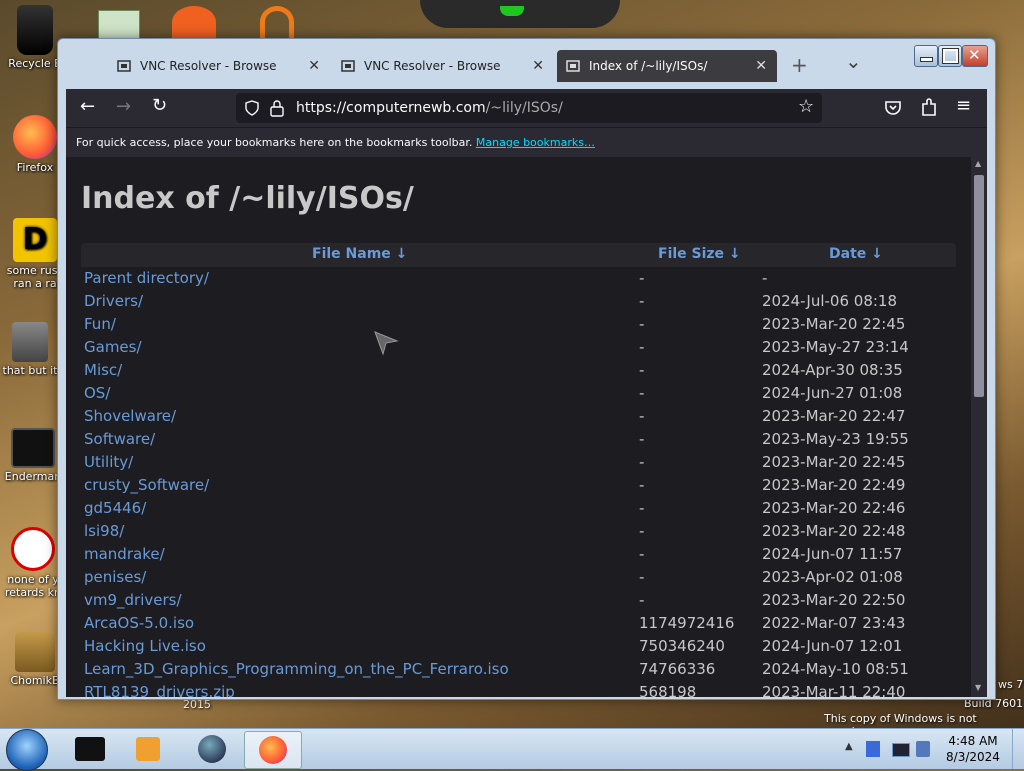 The width and height of the screenshot is (1024, 771). What do you see at coordinates (123, 106) in the screenshot?
I see `forward-button: →` at bounding box center [123, 106].